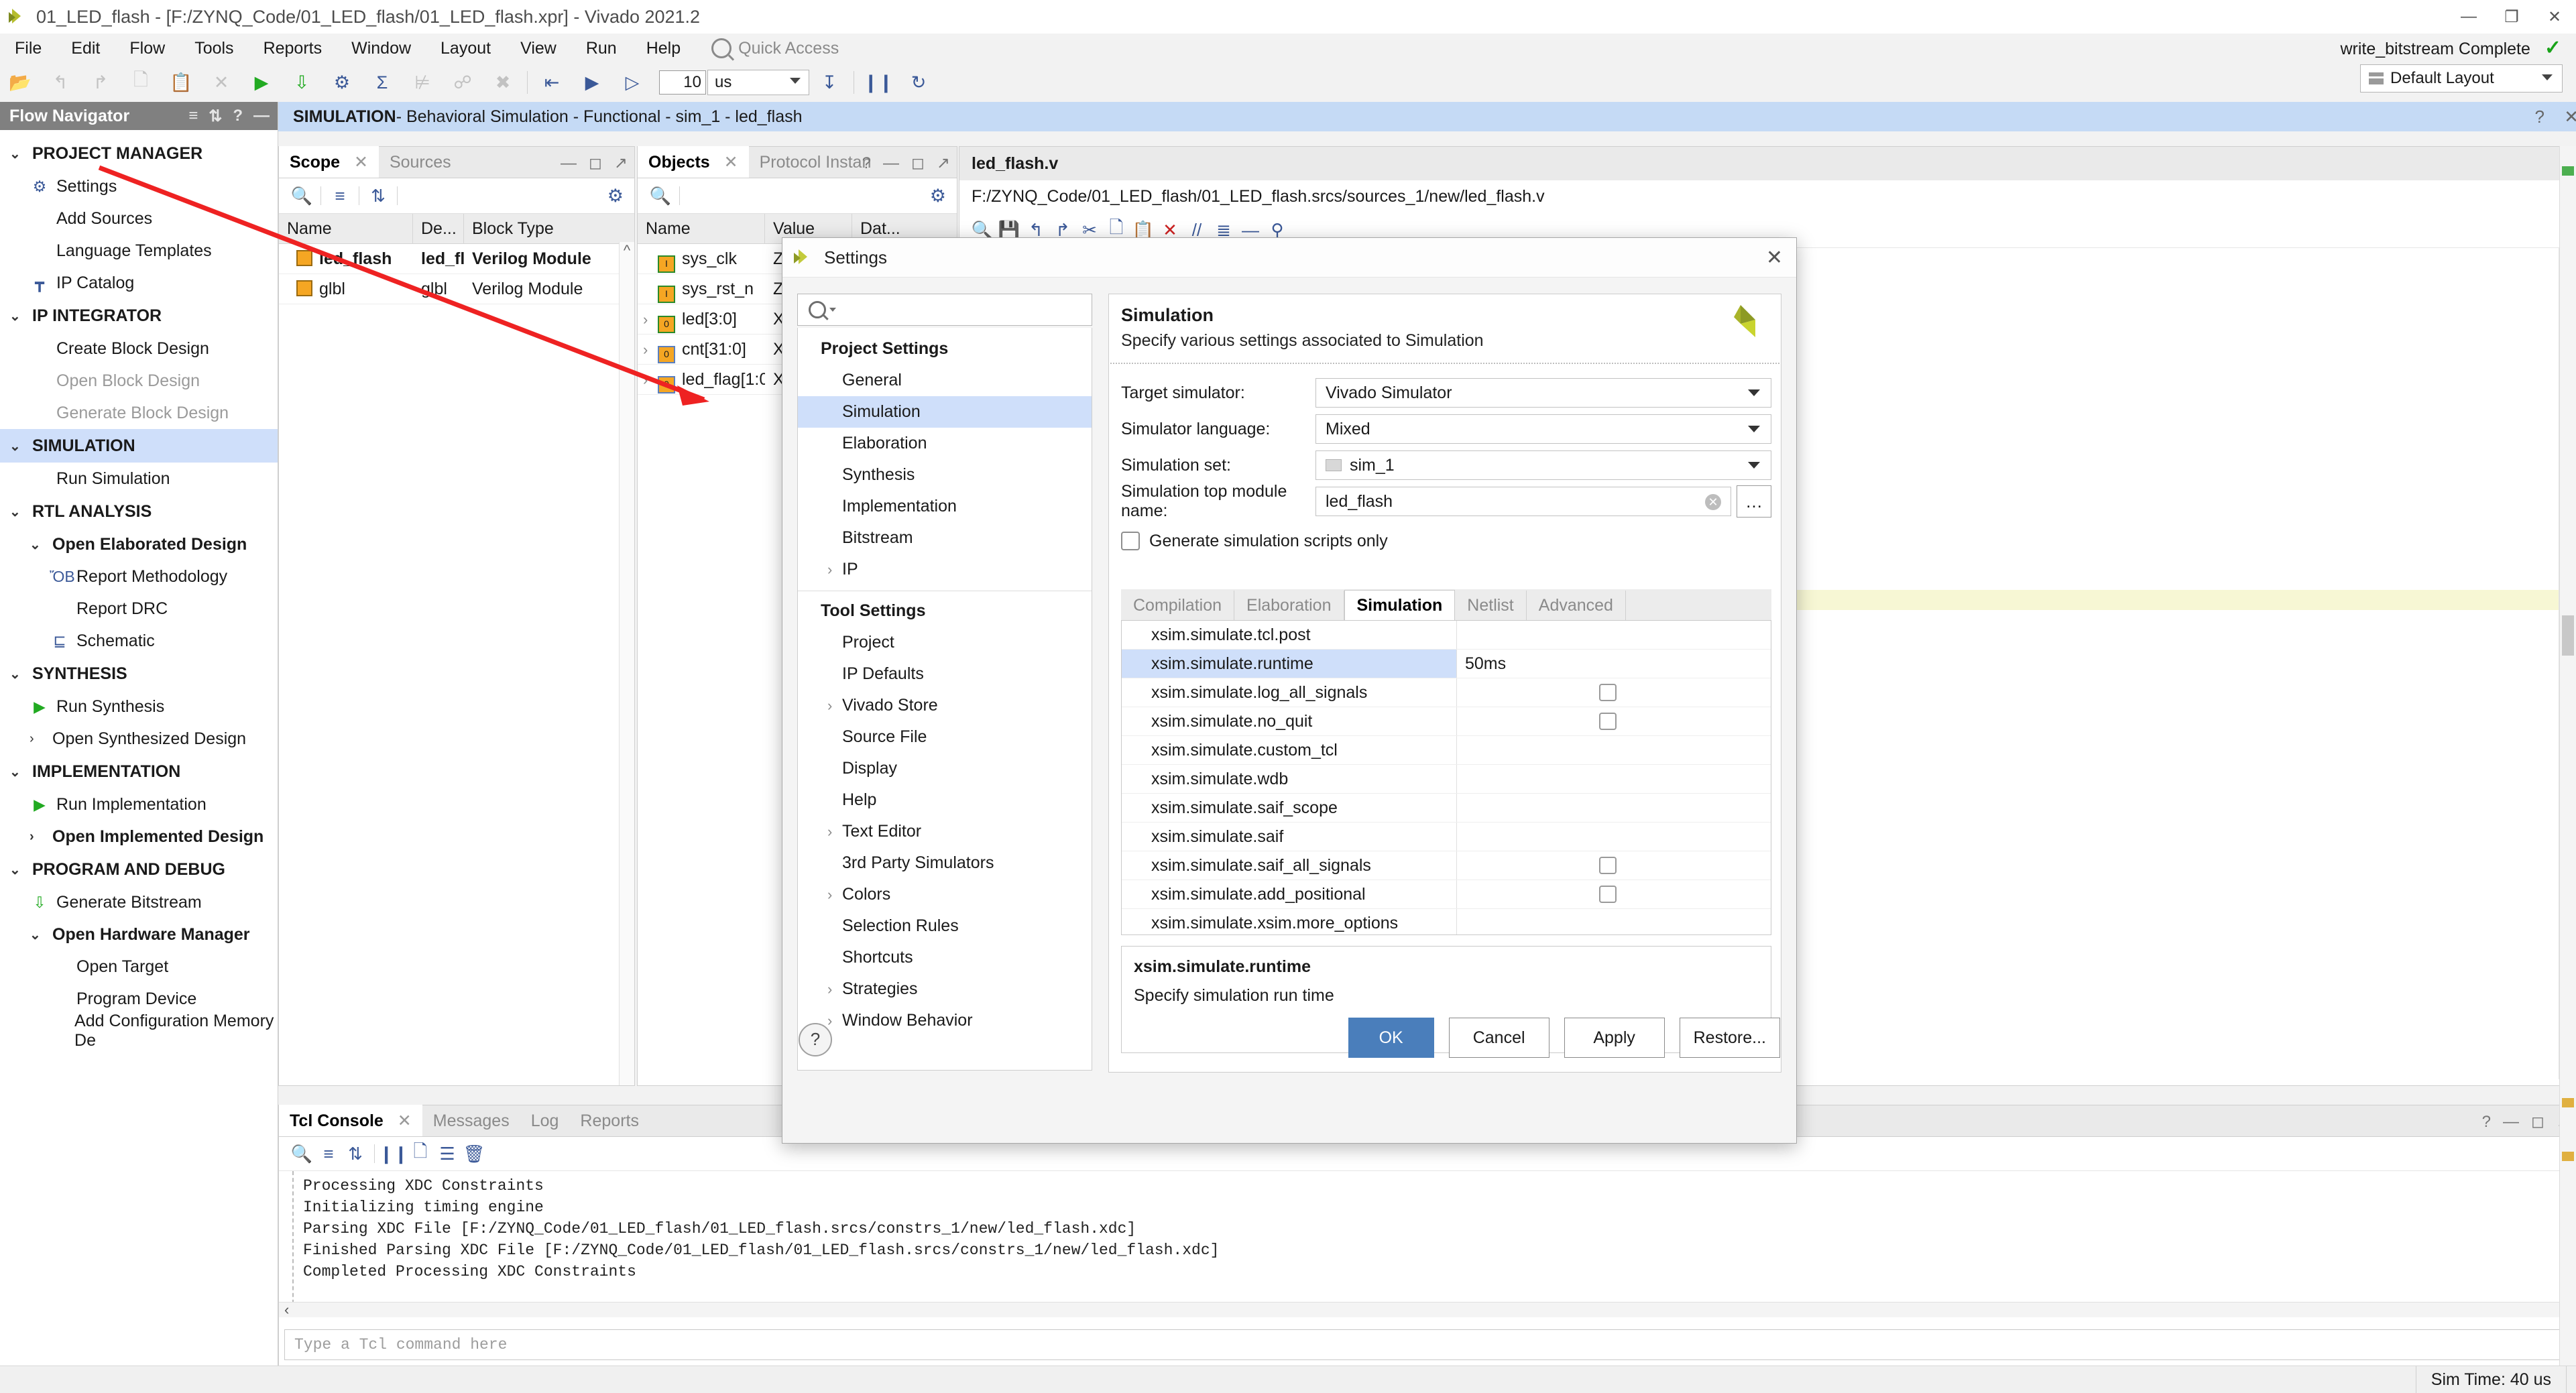 The width and height of the screenshot is (2576, 1393). Describe the element at coordinates (1491, 605) in the screenshot. I see `subtab-netlist: Netlist` at that location.